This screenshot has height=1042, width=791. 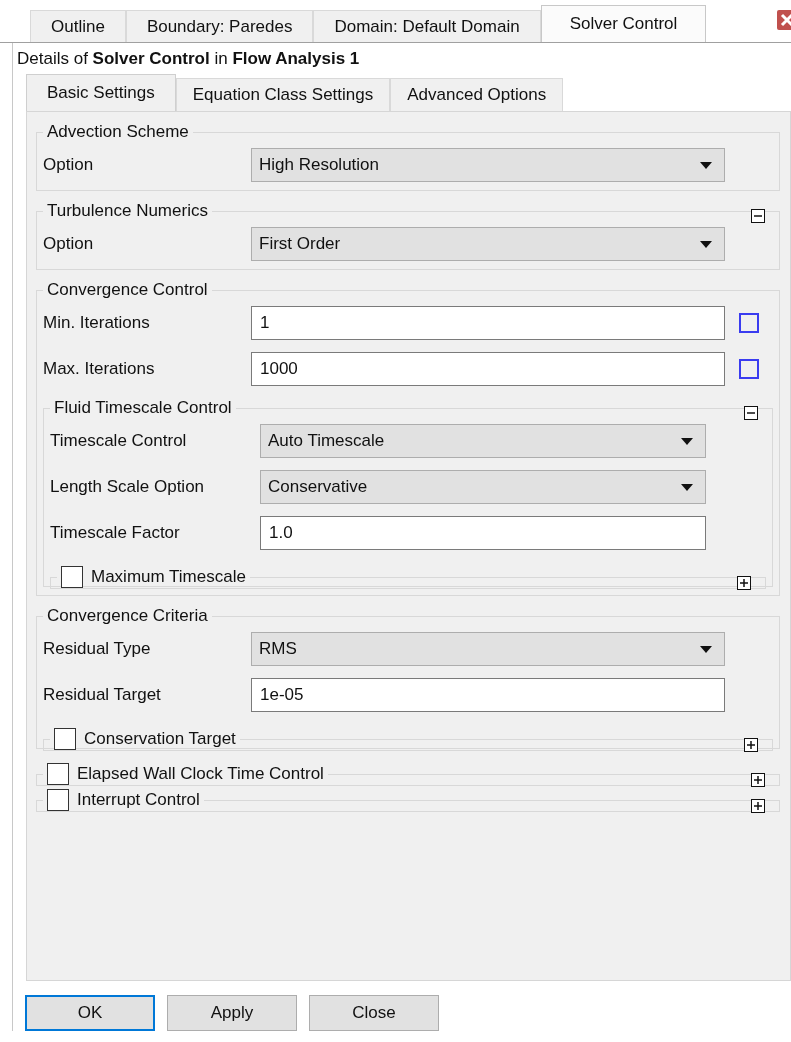 I want to click on tab: Domain: Default Domain, so click(x=427, y=26).